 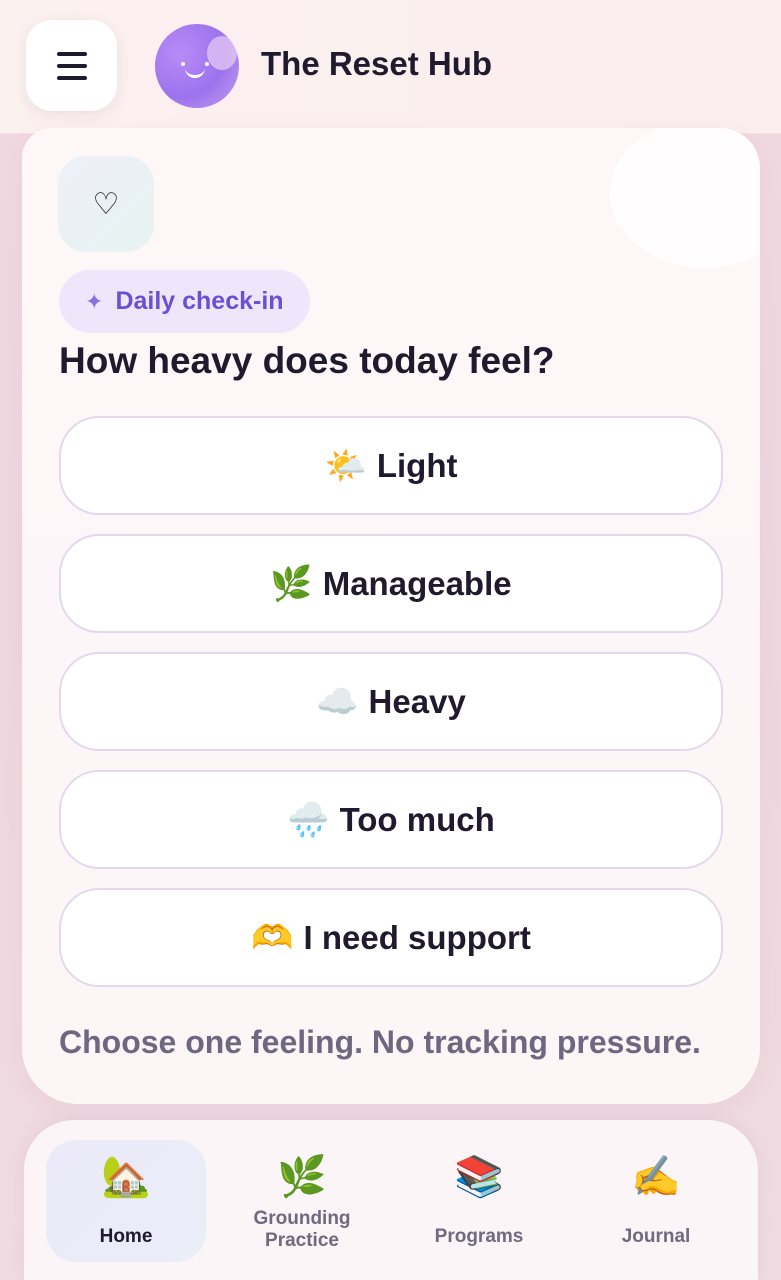 I want to click on nav-item-home: 🏡 Home, so click(x=126, y=1201).